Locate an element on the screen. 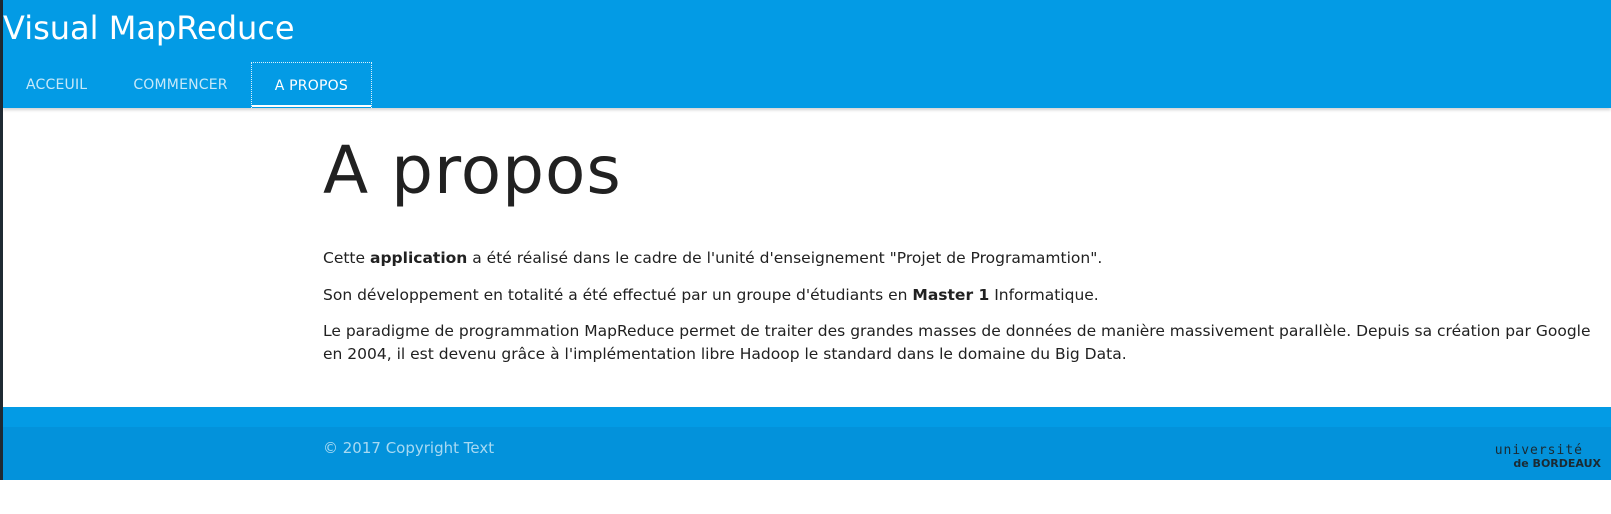  university-logo: université de BORDEAUX is located at coordinates (1548, 457).